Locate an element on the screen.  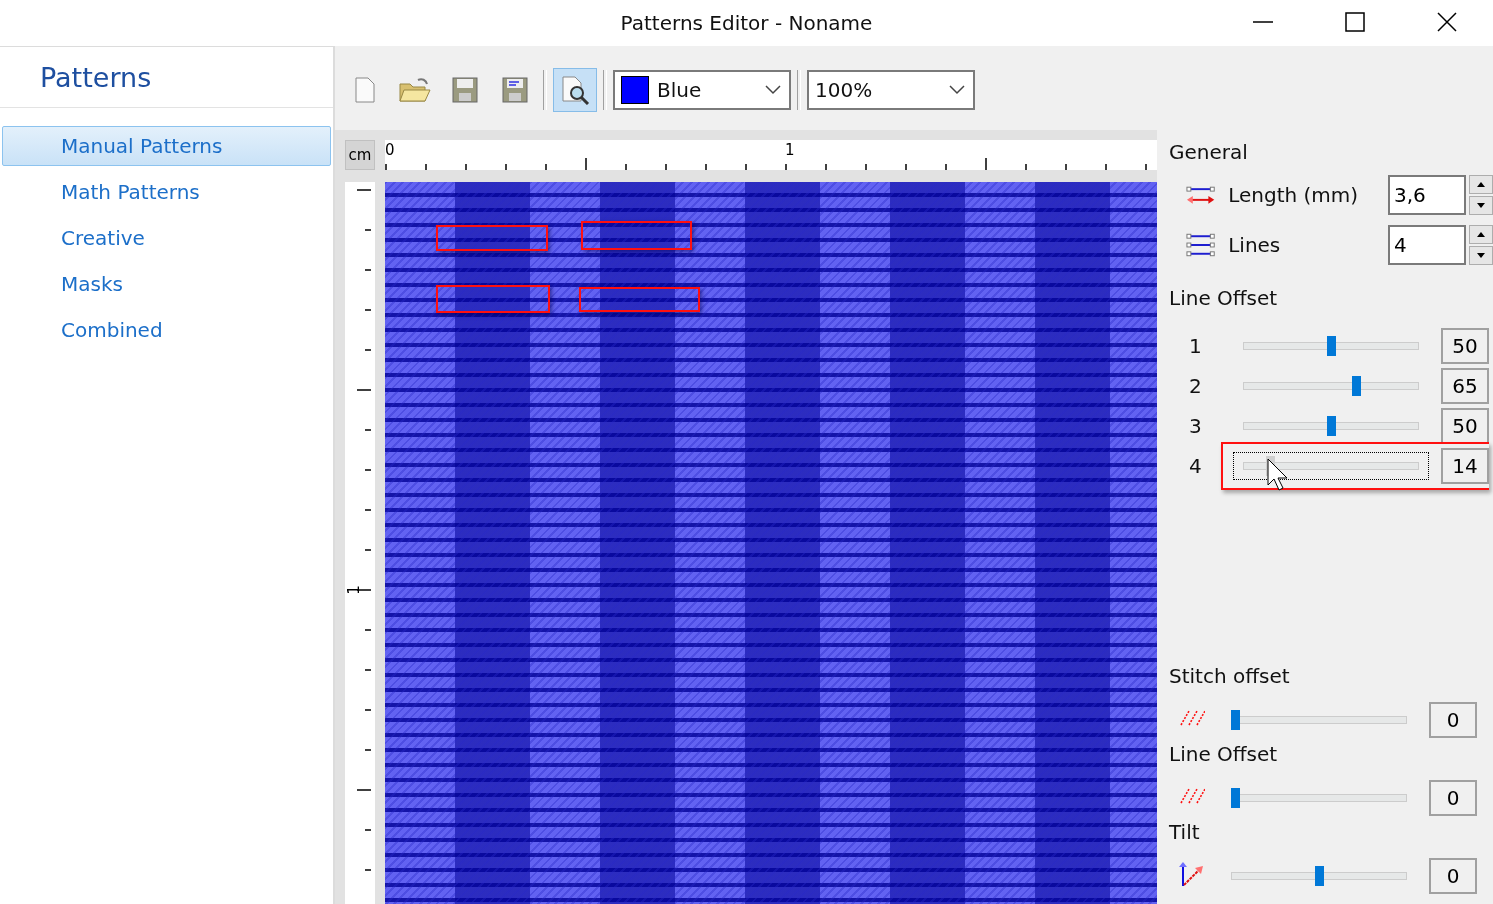
sidebar-item: Combined is located at coordinates (166, 330).